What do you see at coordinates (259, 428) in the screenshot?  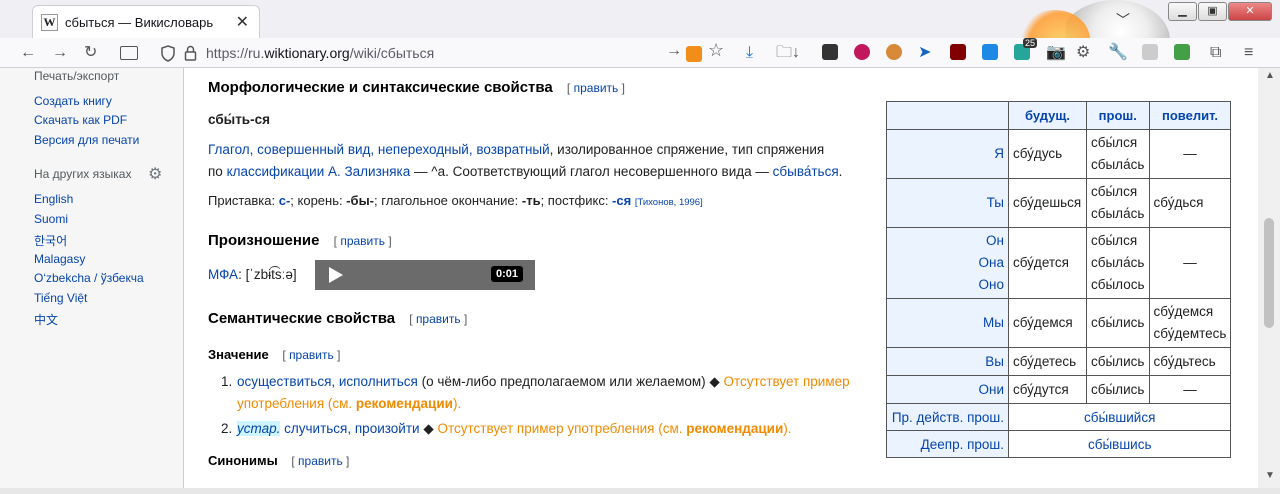 I see `archaic-tag: устар.` at bounding box center [259, 428].